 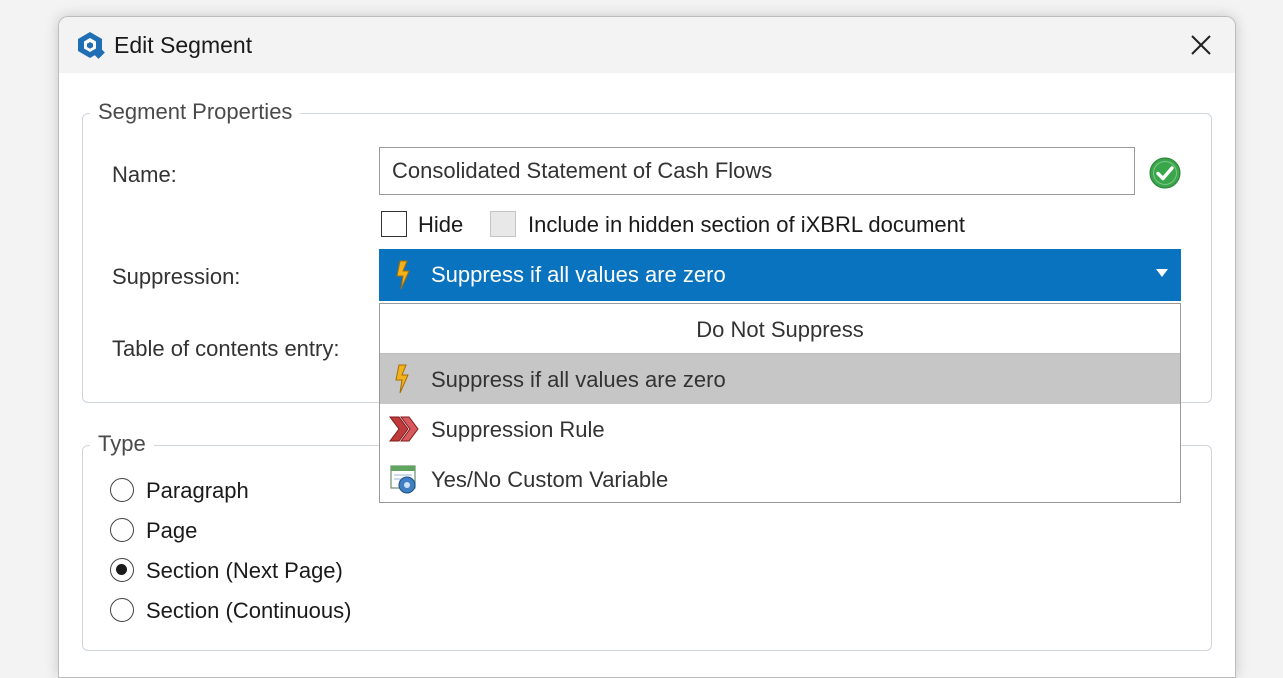 I want to click on type-radio-paragraph, so click(x=122, y=490).